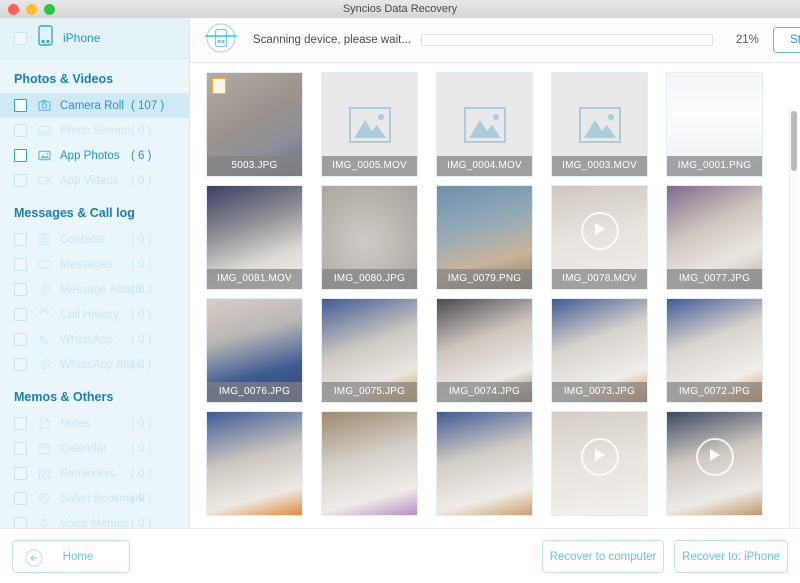  I want to click on thumbnail-card: IMG_0078.MOV, so click(599, 237).